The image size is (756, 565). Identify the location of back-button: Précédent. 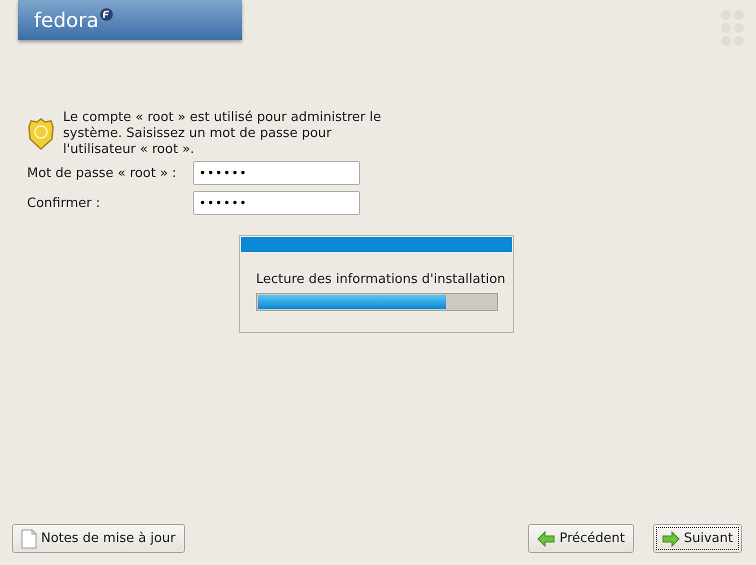
(581, 538).